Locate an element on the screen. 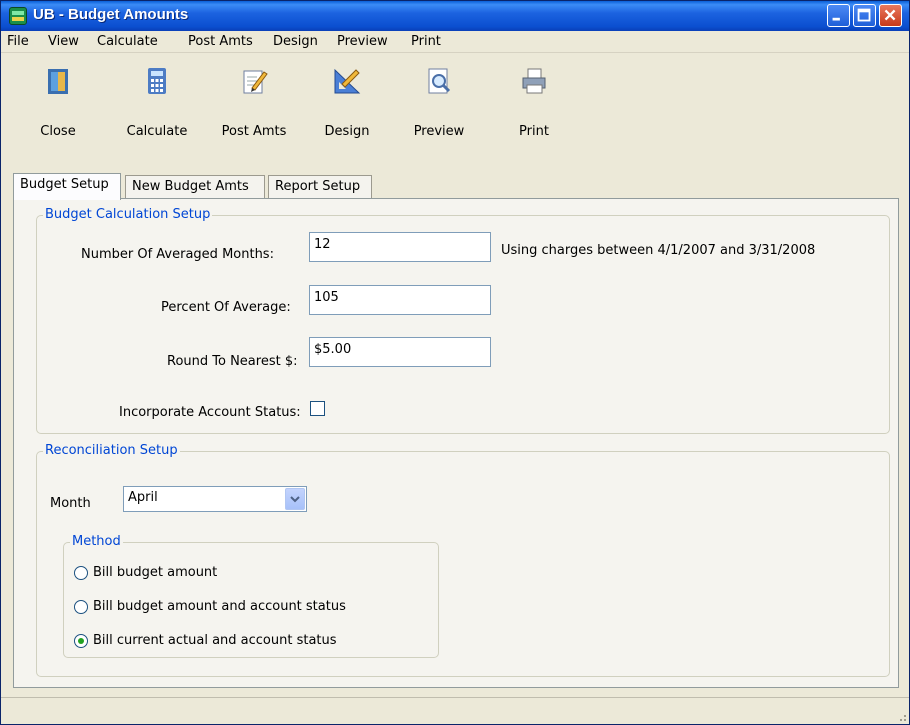  round-to-nearest-label: Round To Nearest $: is located at coordinates (232, 361).